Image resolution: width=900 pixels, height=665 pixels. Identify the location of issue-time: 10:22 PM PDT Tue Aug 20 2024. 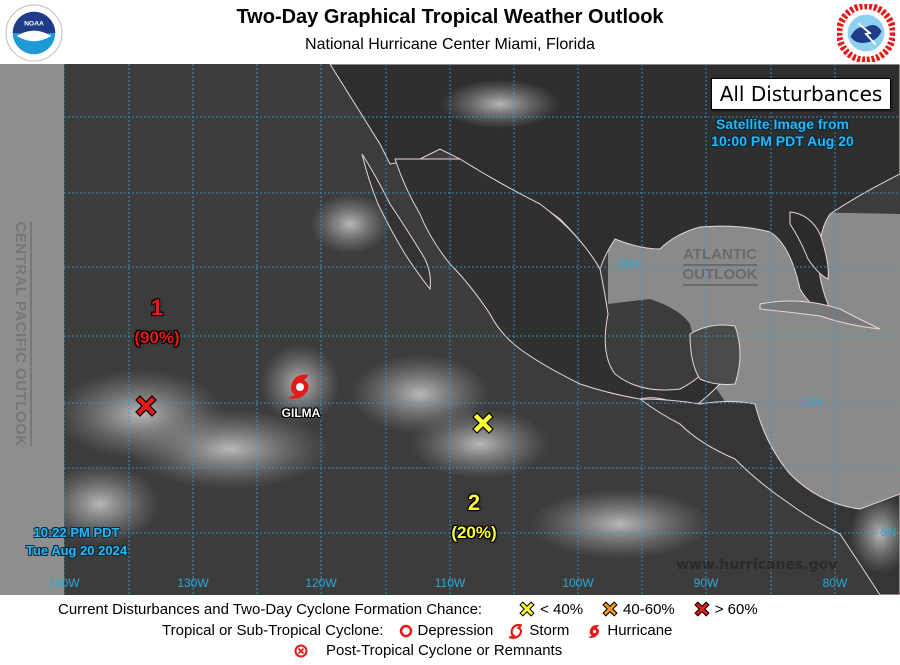
(76, 541).